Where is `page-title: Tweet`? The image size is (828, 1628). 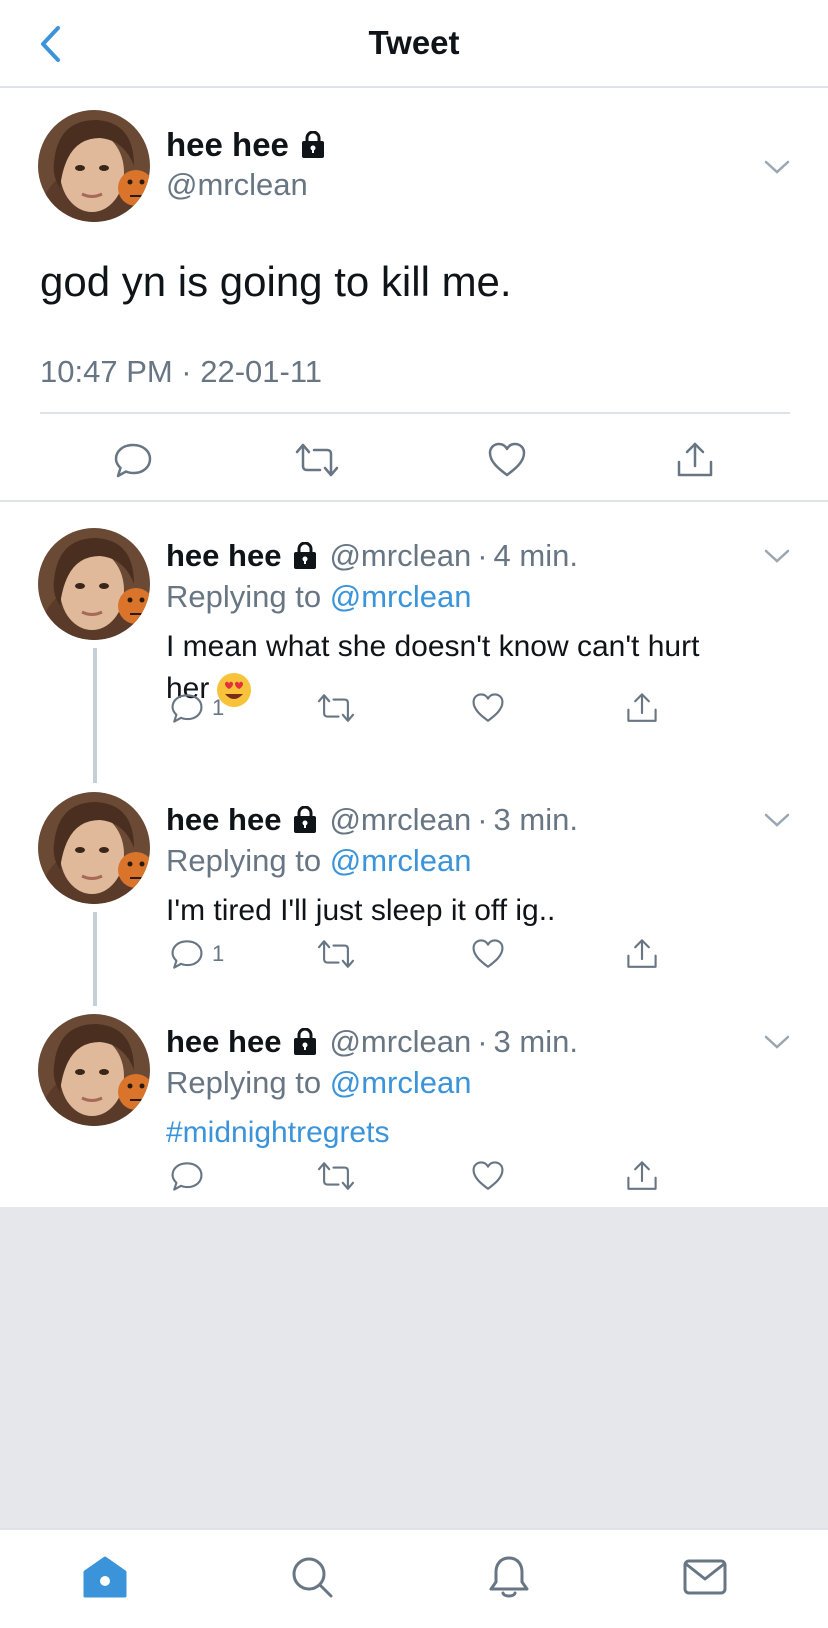 page-title: Tweet is located at coordinates (414, 42).